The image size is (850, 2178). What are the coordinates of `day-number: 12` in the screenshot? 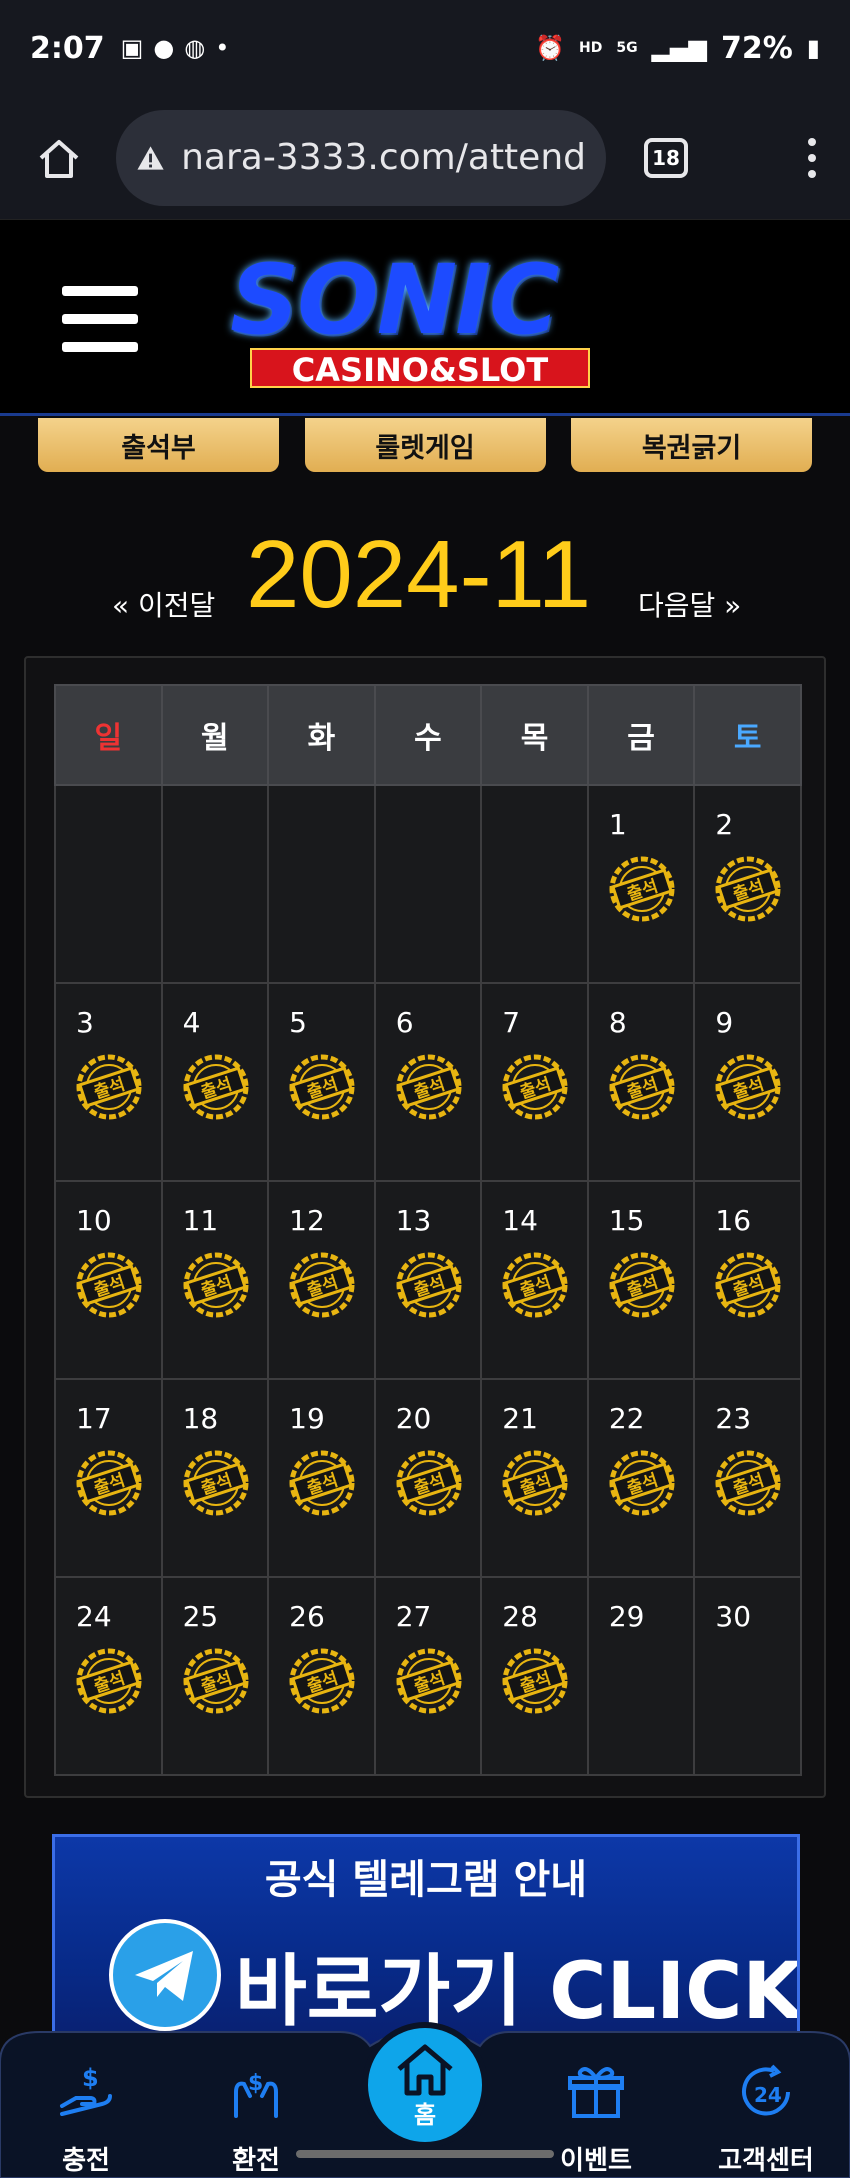 It's located at (307, 1220).